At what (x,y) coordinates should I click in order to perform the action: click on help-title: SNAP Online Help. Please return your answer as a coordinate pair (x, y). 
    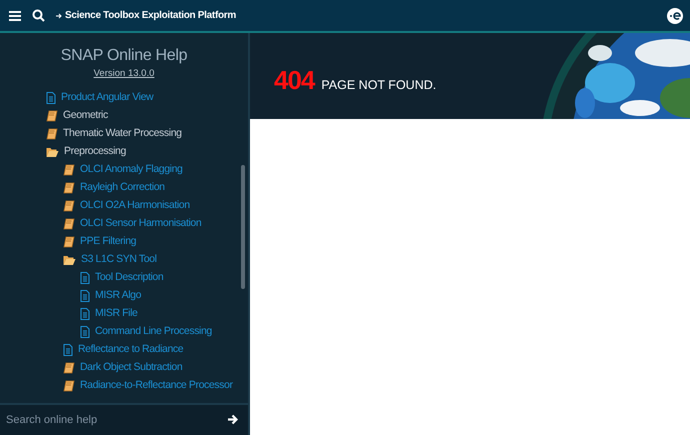
    Looking at the image, I should click on (124, 56).